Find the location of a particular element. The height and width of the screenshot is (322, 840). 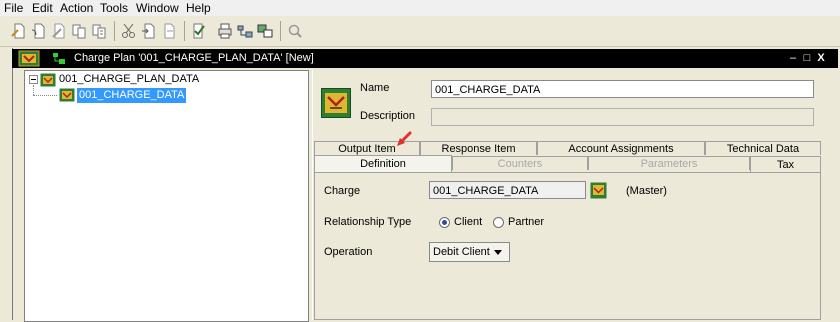

tab-tax: Tax is located at coordinates (785, 164).